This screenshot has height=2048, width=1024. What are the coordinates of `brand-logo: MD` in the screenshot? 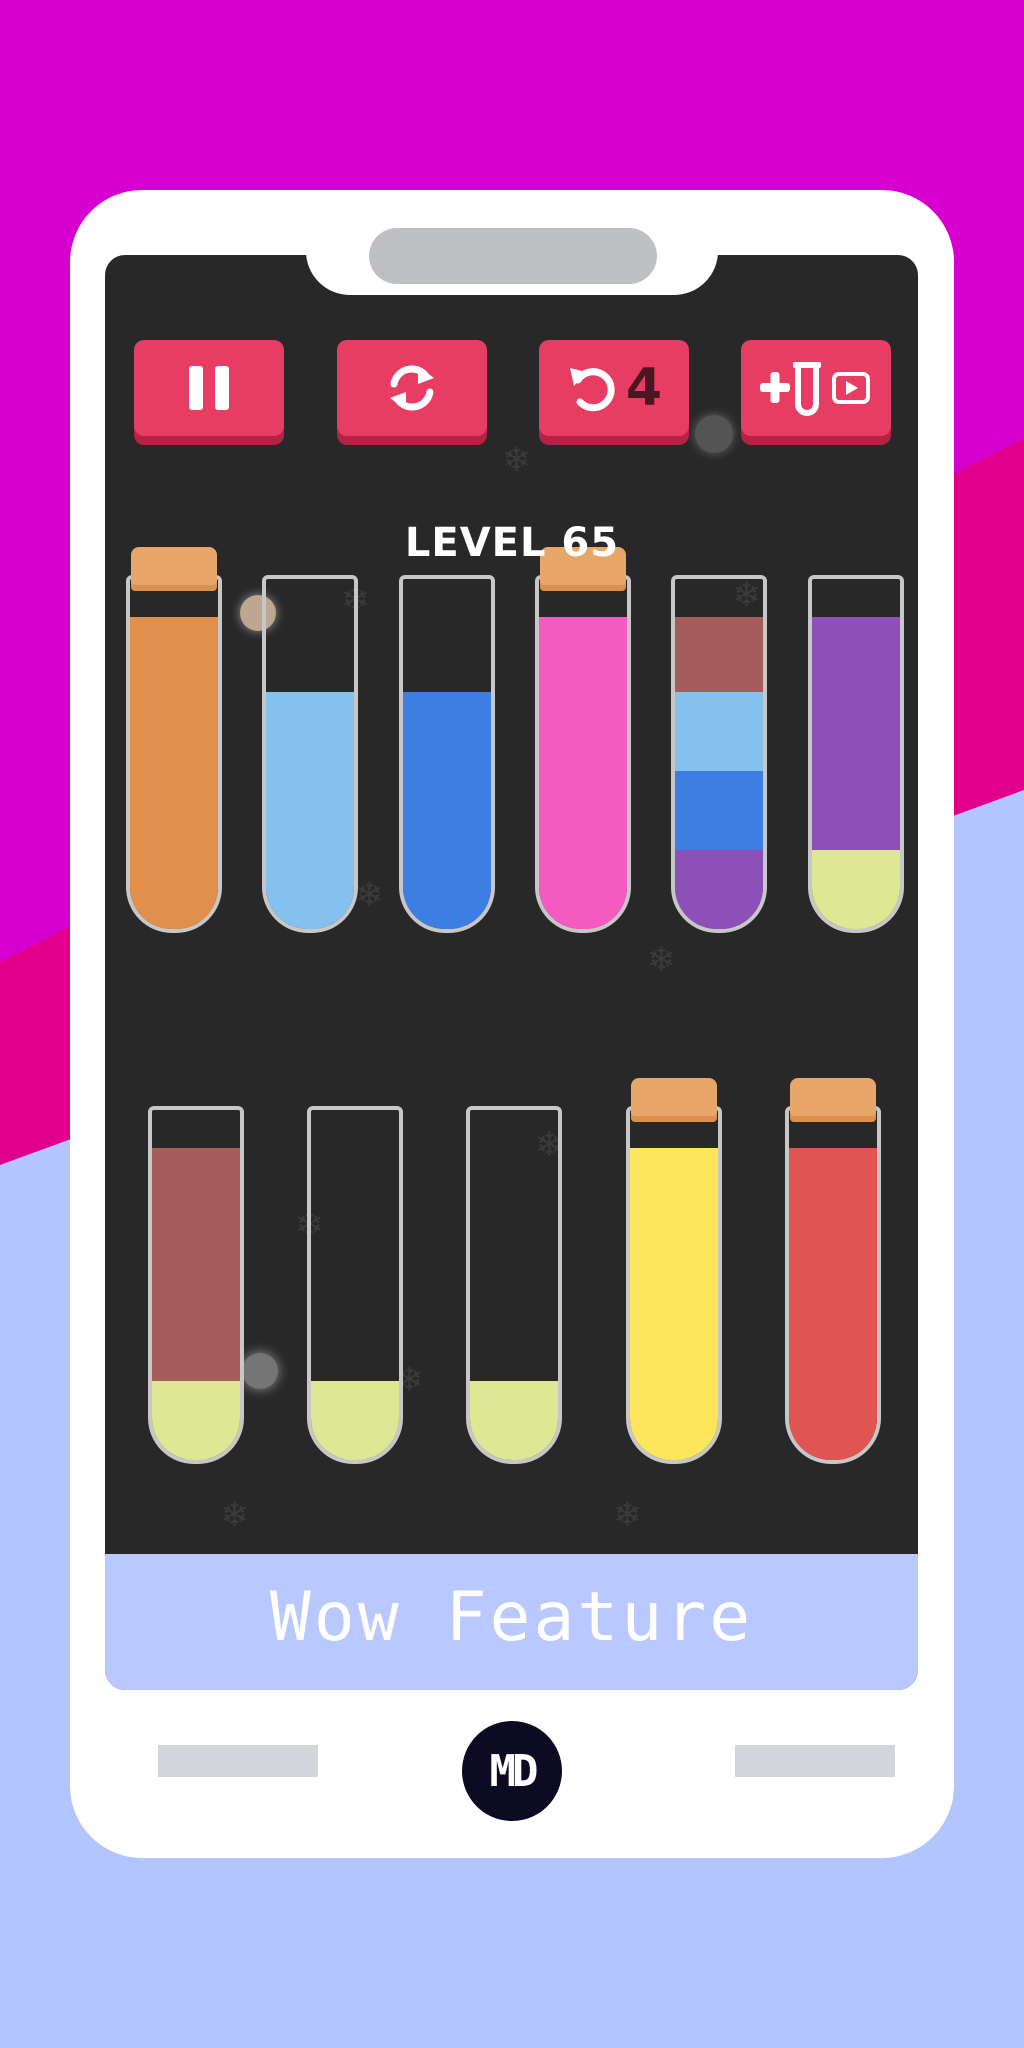 It's located at (512, 1771).